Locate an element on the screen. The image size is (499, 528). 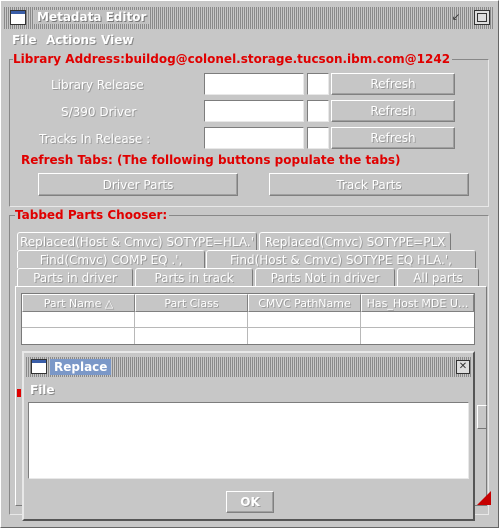
window-icon is located at coordinates (18, 17).